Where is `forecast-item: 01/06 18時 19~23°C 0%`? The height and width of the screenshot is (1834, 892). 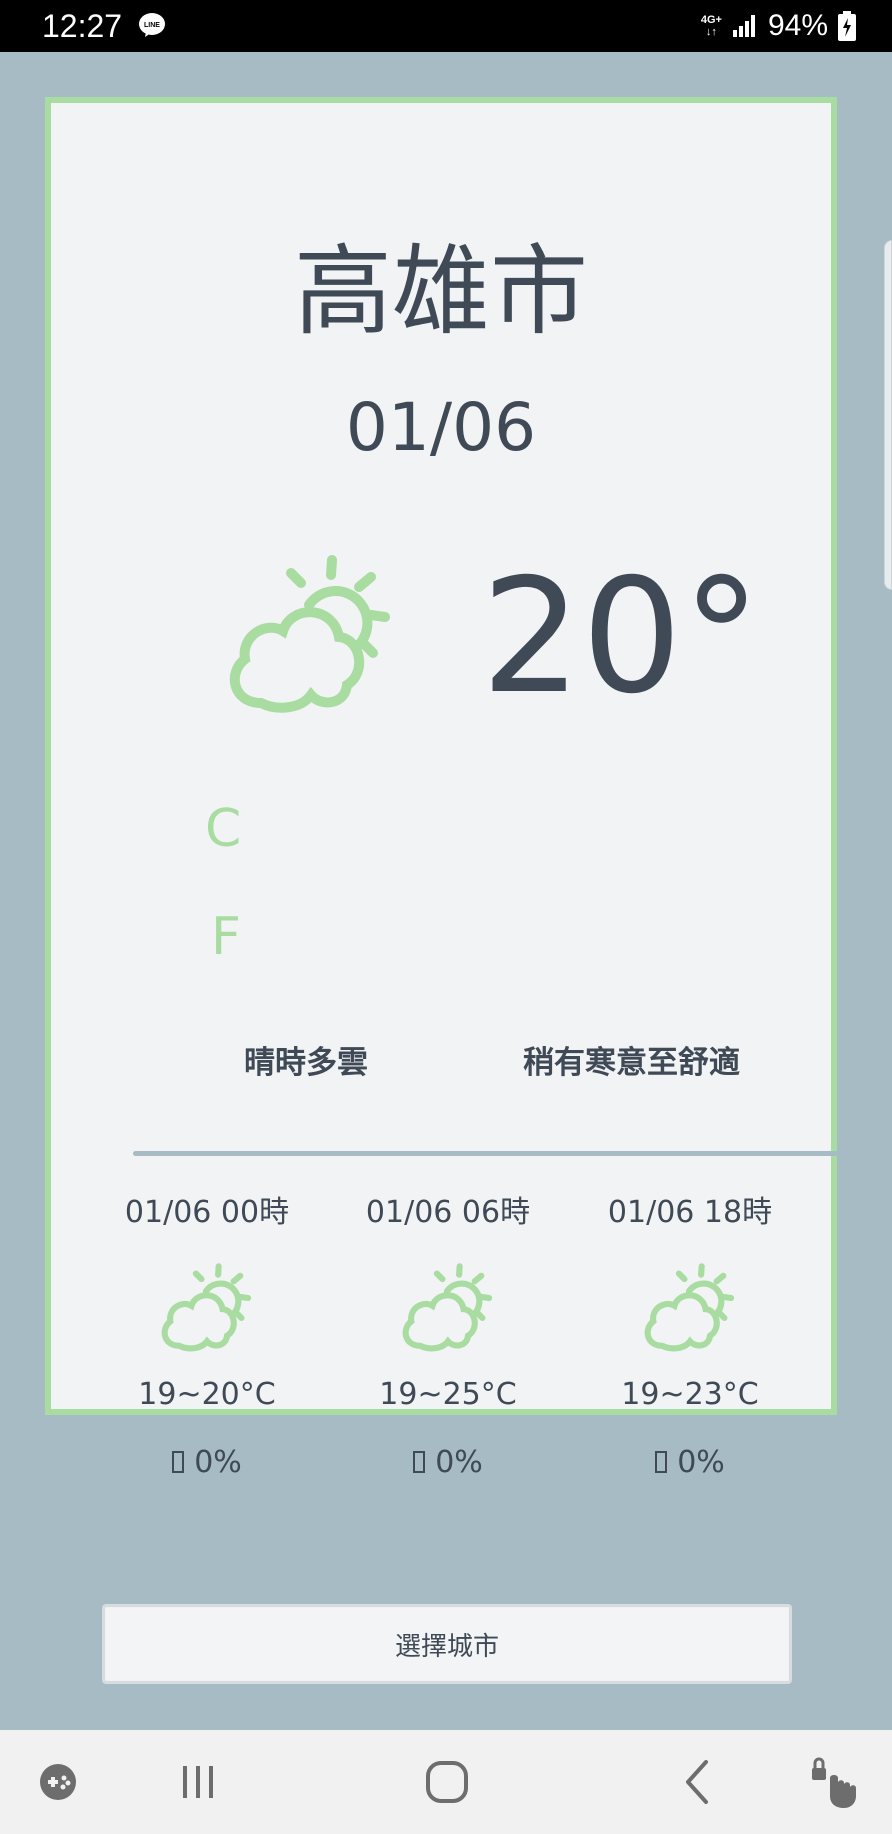
forecast-item: 01/06 18時 19~23°C 0% is located at coordinates (690, 1338).